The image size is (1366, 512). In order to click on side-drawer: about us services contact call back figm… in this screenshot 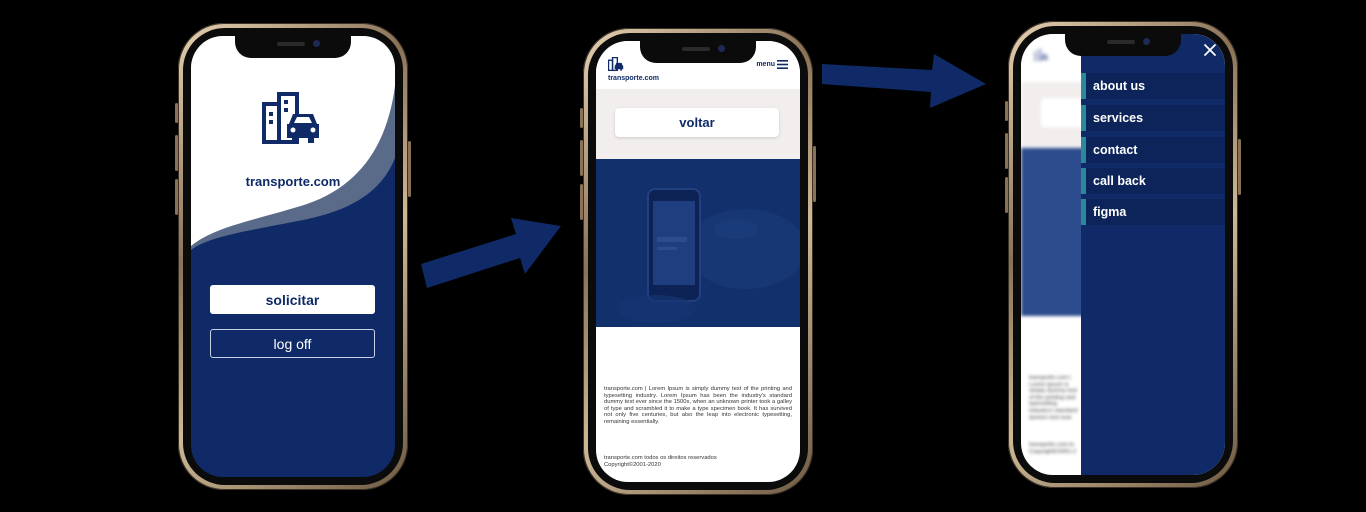, I will do `click(1153, 254)`.